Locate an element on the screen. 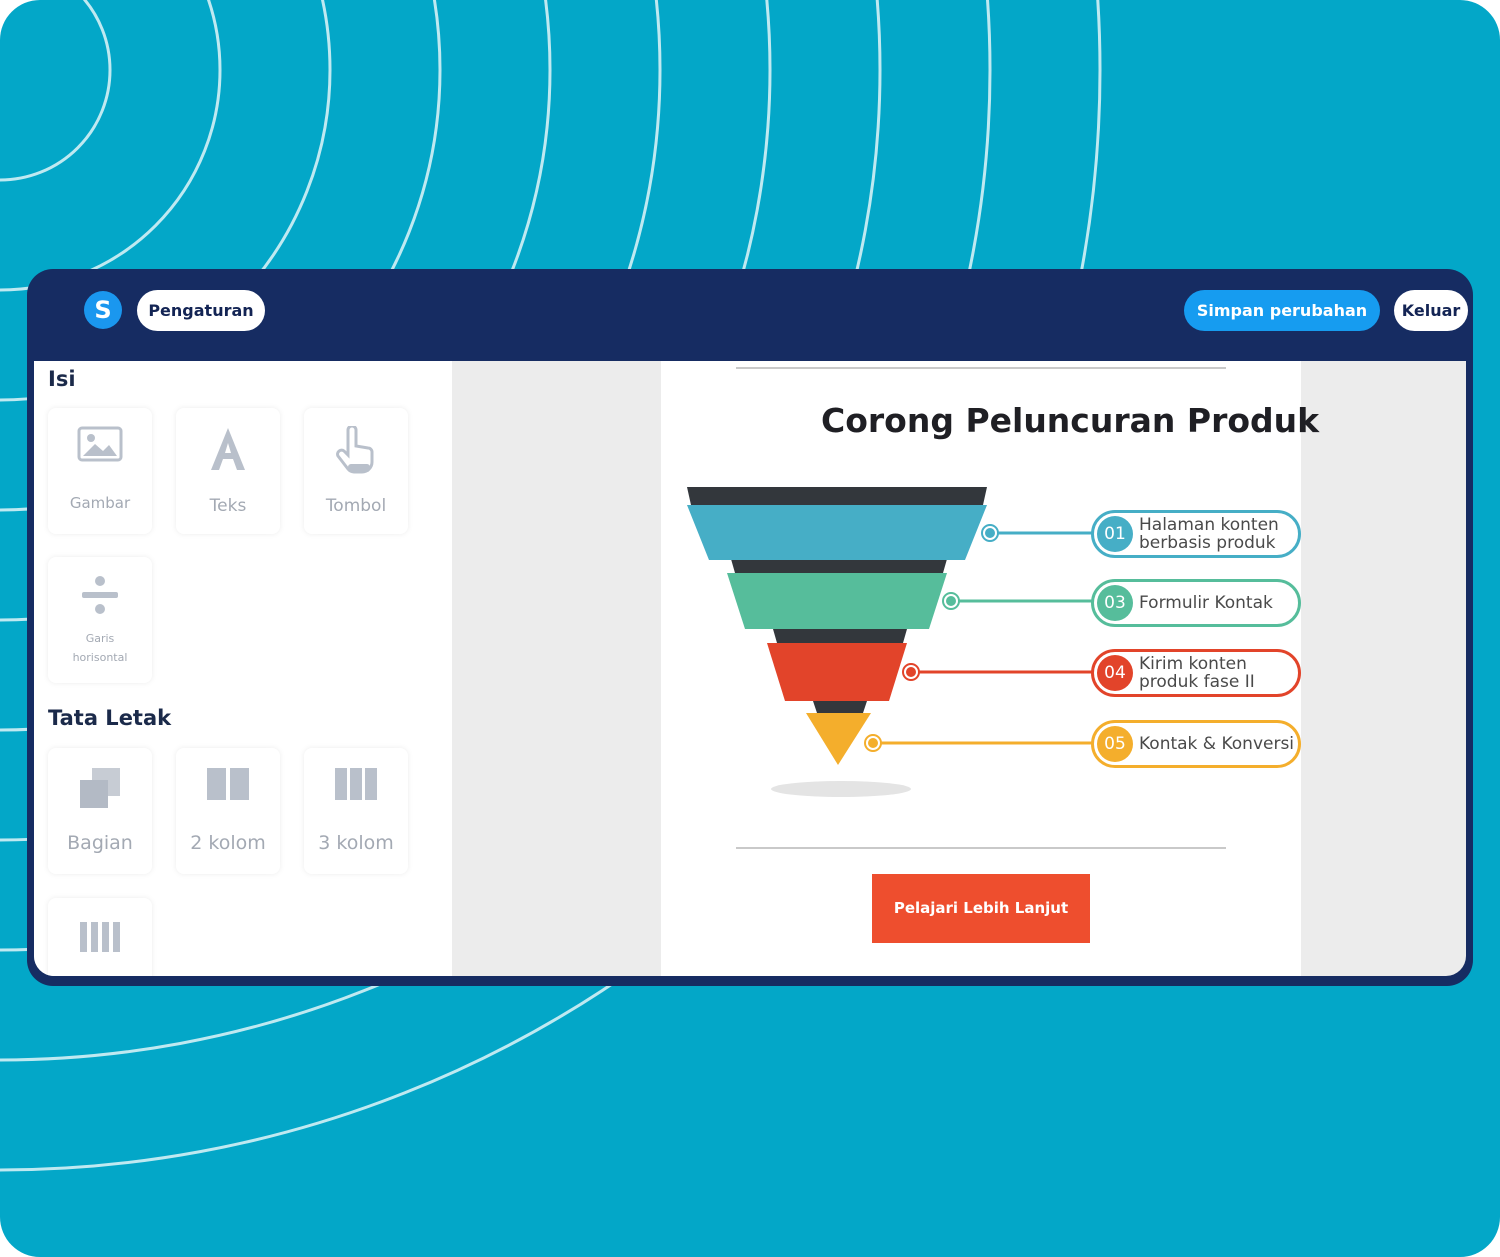  element-button: Tombol is located at coordinates (356, 471).